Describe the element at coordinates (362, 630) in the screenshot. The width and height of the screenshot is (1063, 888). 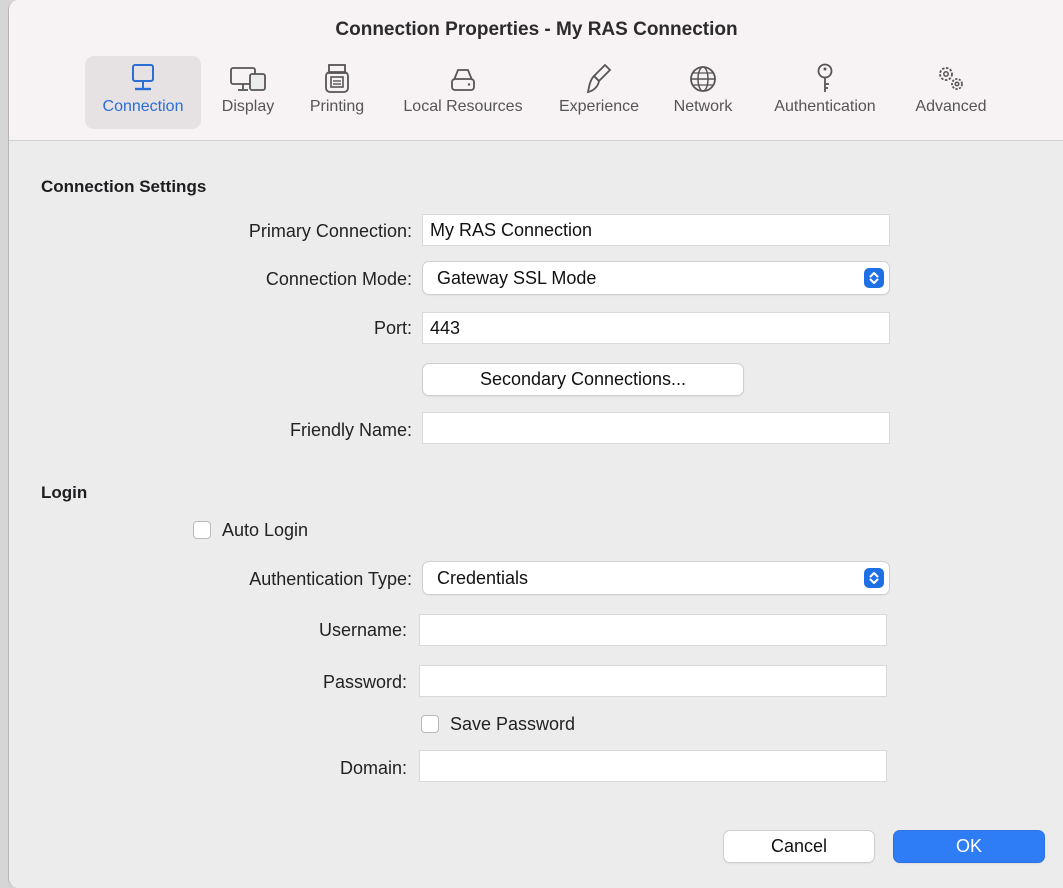
I see `username-label: Username:` at that location.